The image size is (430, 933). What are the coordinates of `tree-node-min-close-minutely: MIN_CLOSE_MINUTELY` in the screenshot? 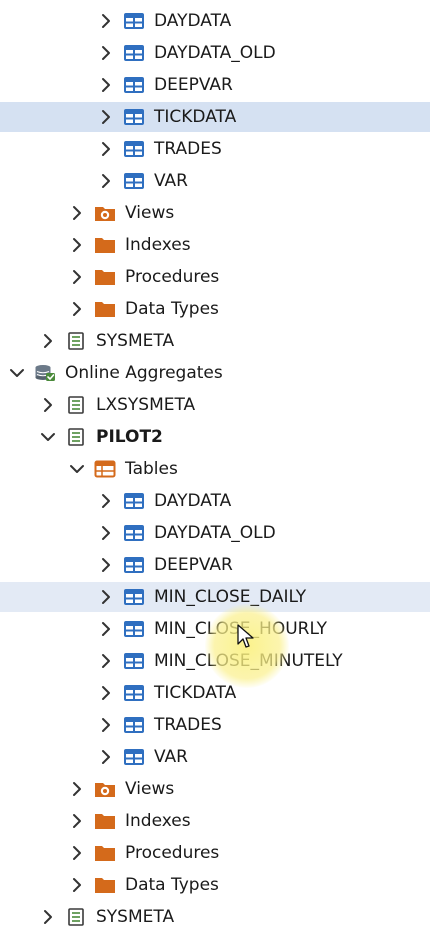 It's located at (215, 661).